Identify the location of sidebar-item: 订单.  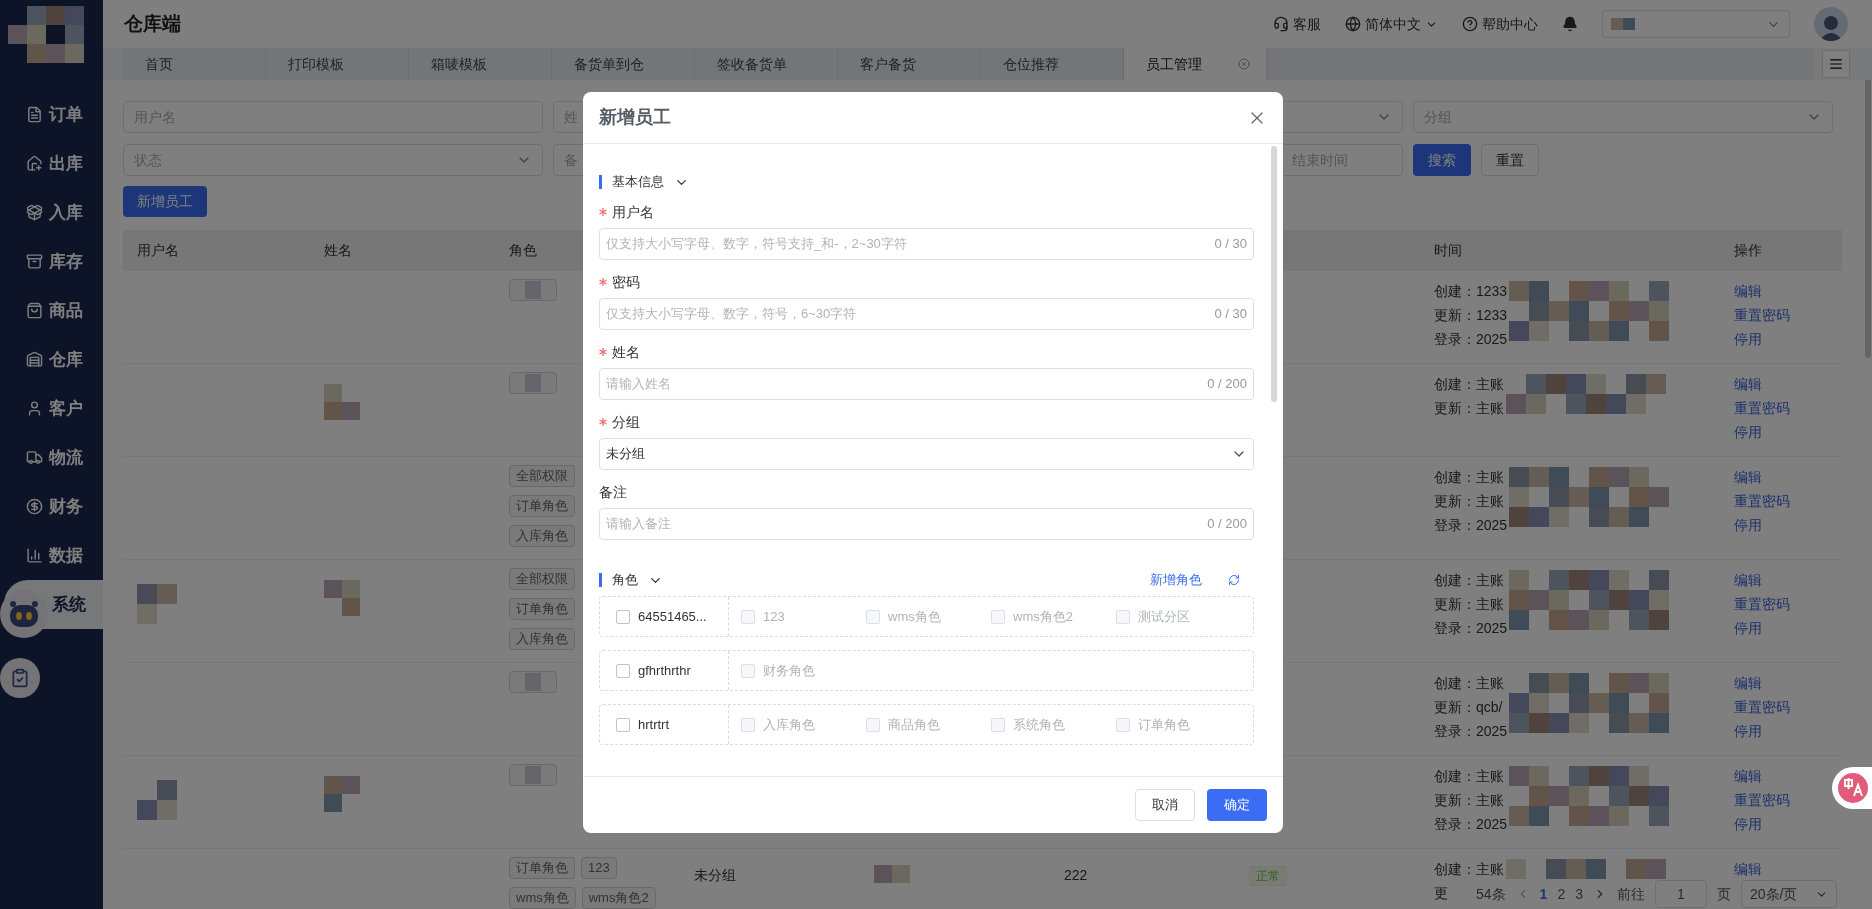
(51, 114).